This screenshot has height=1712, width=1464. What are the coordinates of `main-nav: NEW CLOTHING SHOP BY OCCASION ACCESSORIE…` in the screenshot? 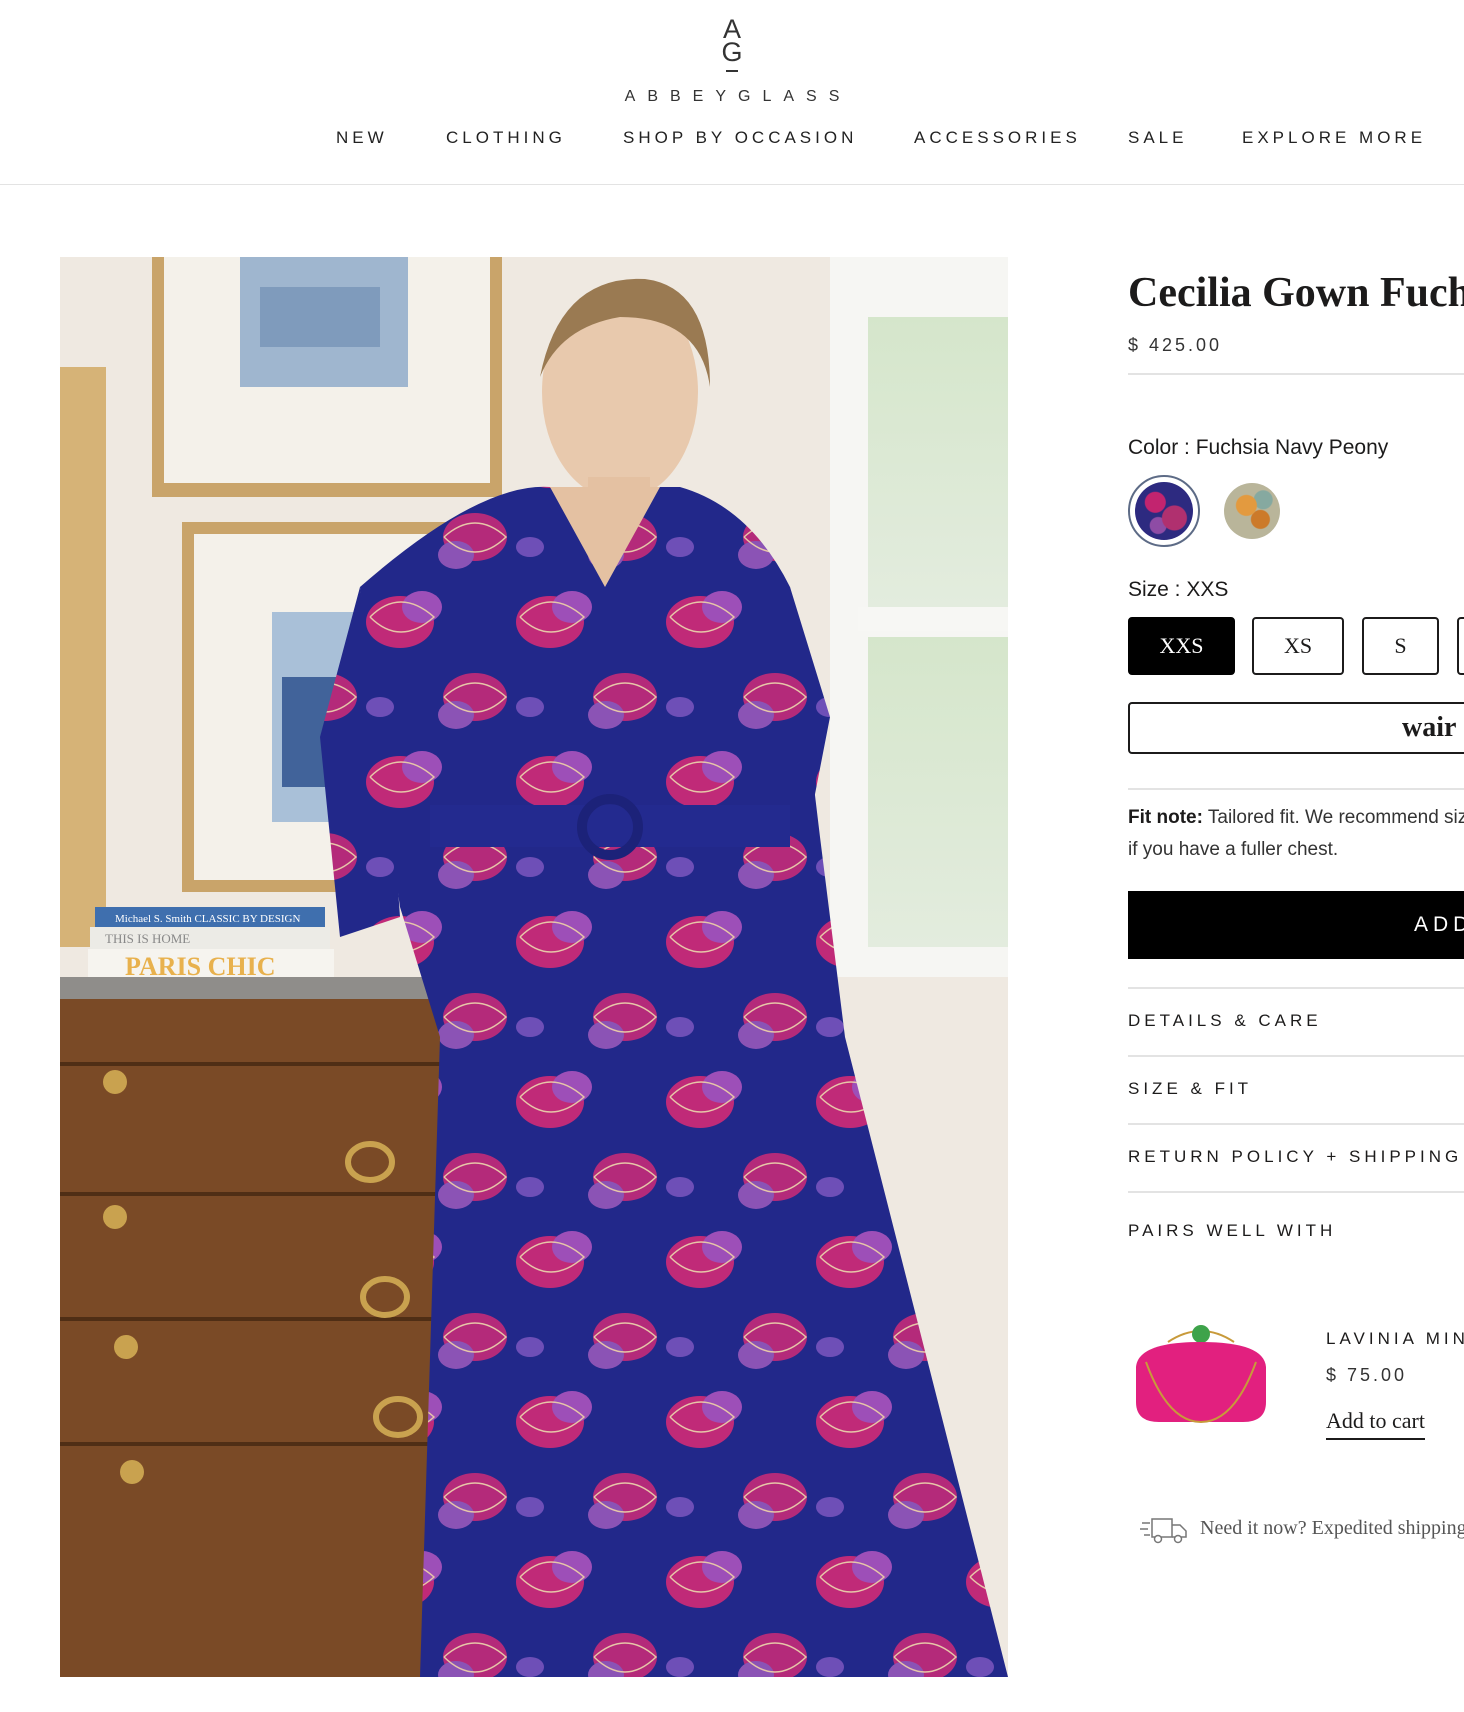 It's located at (732, 142).